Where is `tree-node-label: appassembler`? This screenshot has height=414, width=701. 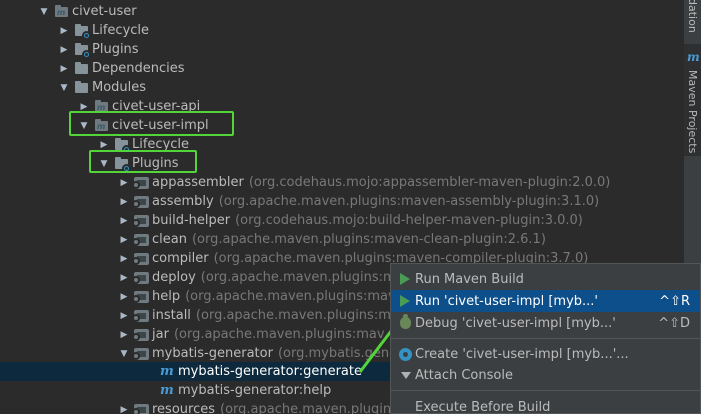 tree-node-label: appassembler is located at coordinates (198, 182).